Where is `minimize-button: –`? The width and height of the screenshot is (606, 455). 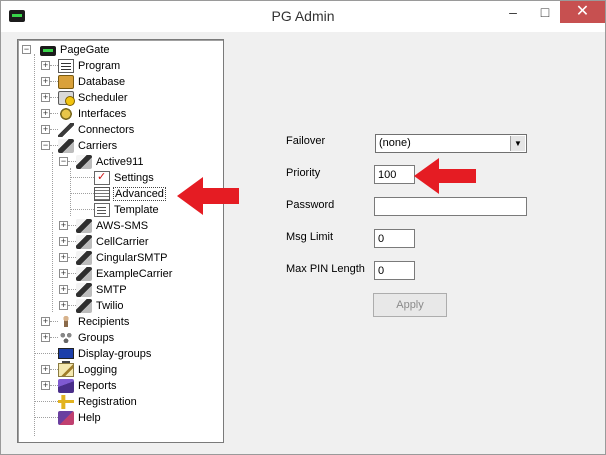
minimize-button: – is located at coordinates (513, 12).